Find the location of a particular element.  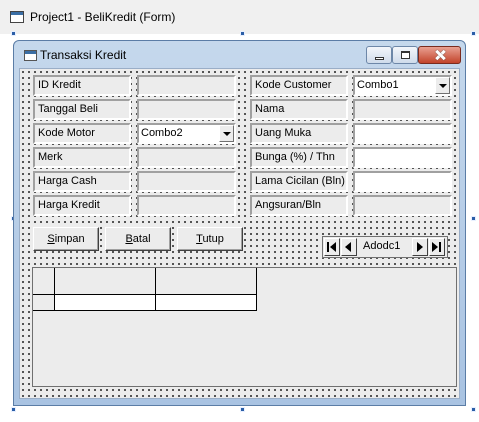

kode-customer-combo-value: Combo1 is located at coordinates (378, 85).